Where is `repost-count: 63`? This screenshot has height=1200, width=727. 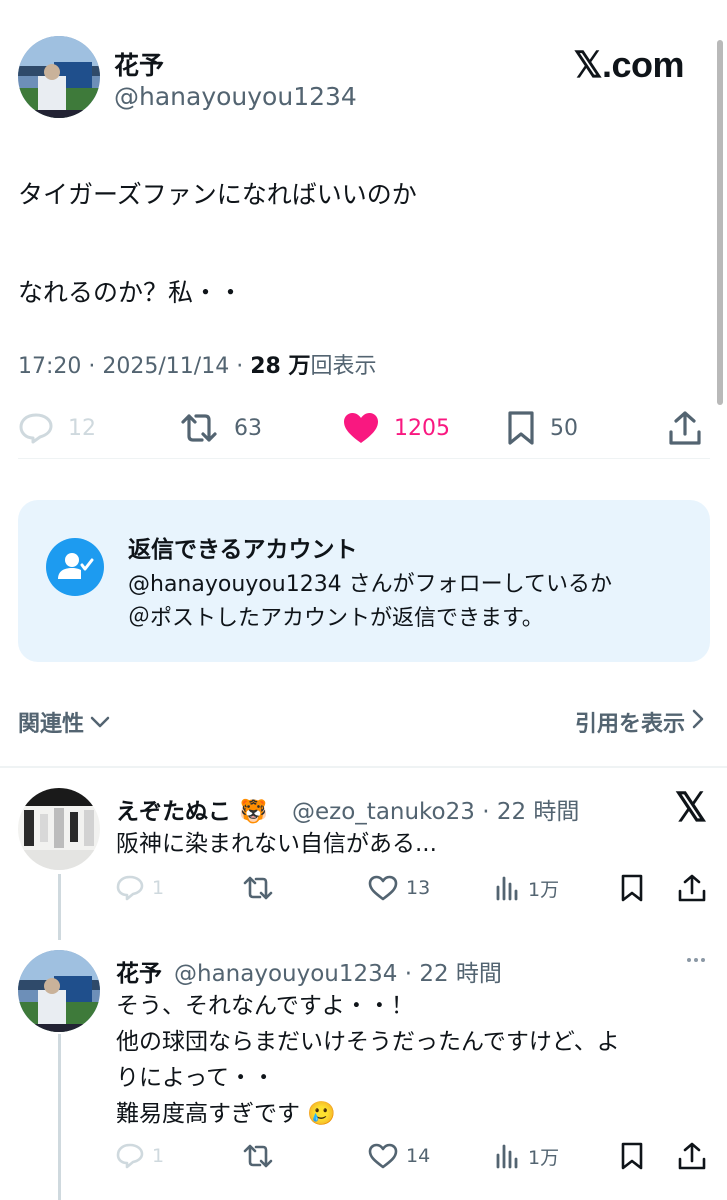
repost-count: 63 is located at coordinates (248, 428).